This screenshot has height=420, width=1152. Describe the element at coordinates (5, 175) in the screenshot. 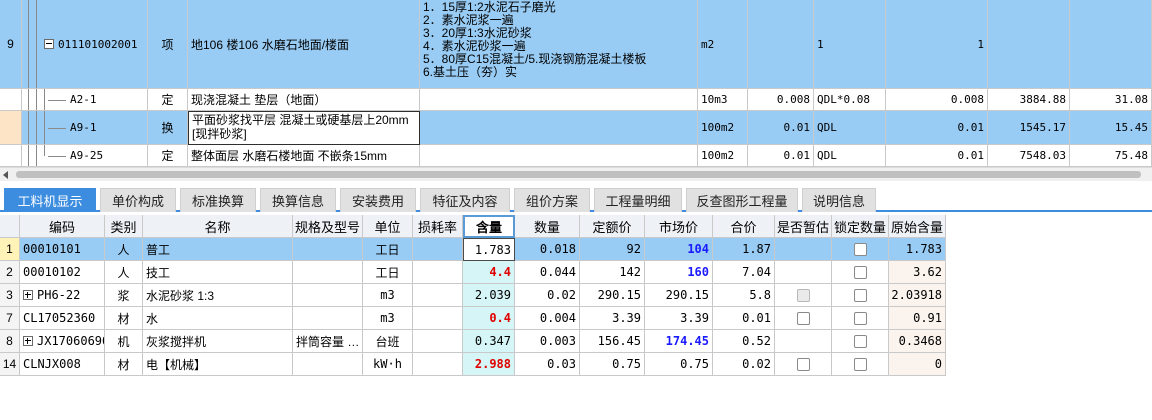

I see `scroll-left-icon` at that location.